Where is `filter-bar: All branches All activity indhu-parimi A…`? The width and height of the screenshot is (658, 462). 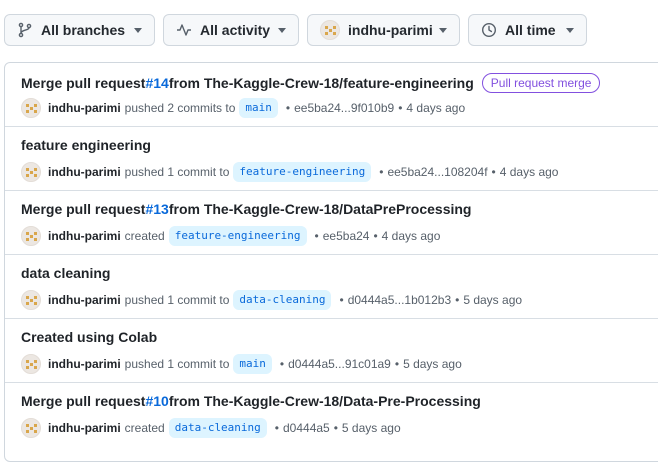
filter-bar: All branches All activity indhu-parimi A… is located at coordinates (329, 31).